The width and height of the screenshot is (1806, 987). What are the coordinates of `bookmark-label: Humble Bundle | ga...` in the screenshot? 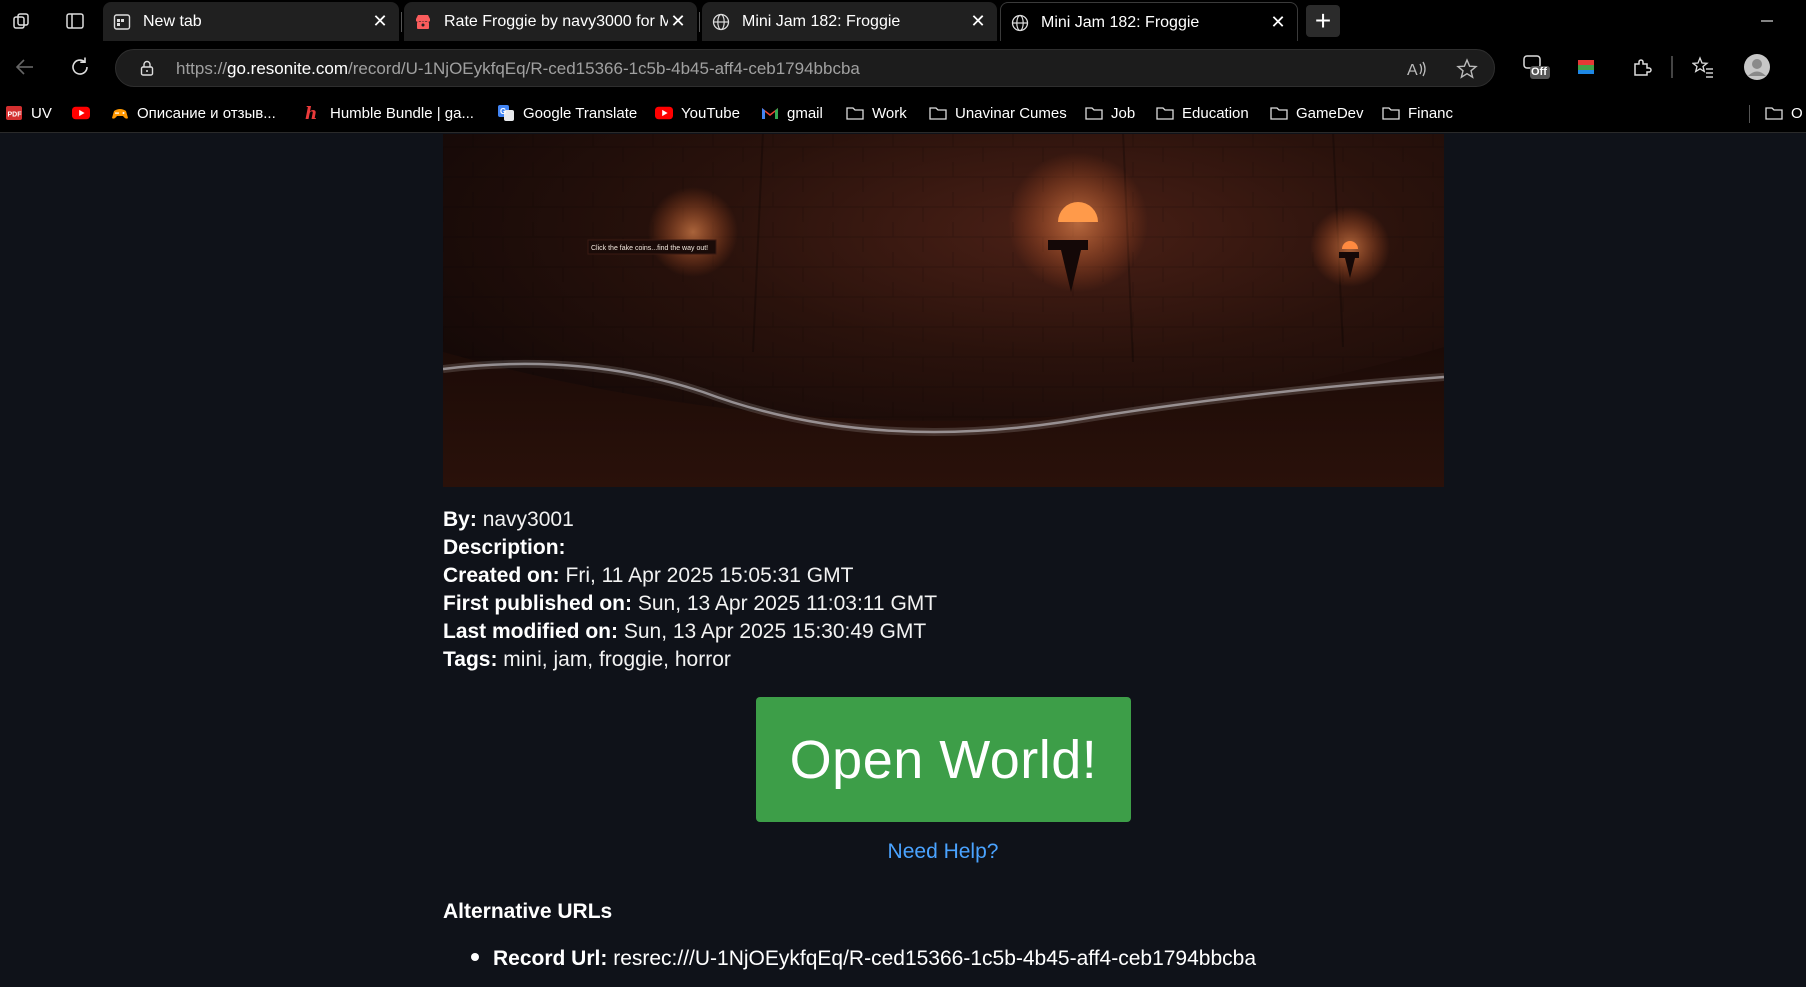 It's located at (402, 113).